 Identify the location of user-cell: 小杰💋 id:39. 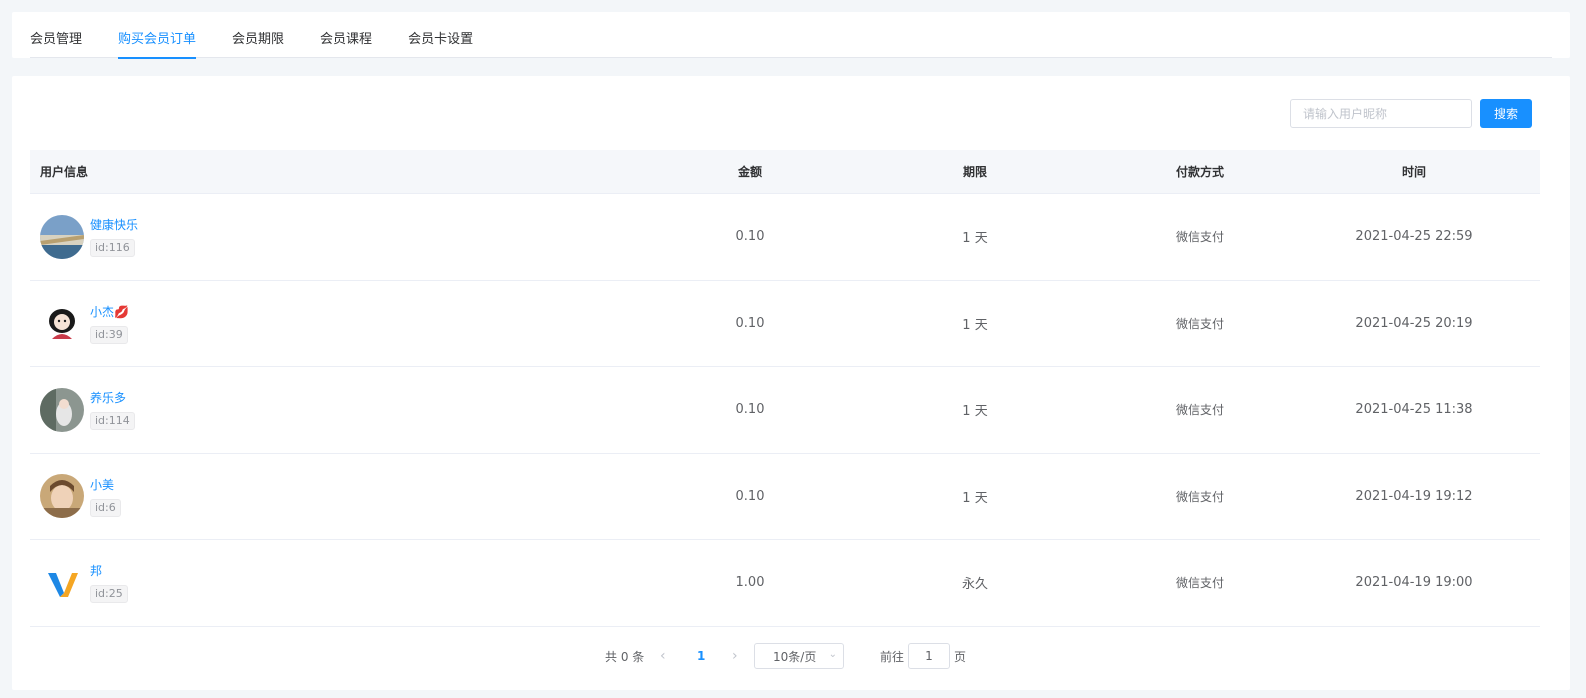
(346, 323).